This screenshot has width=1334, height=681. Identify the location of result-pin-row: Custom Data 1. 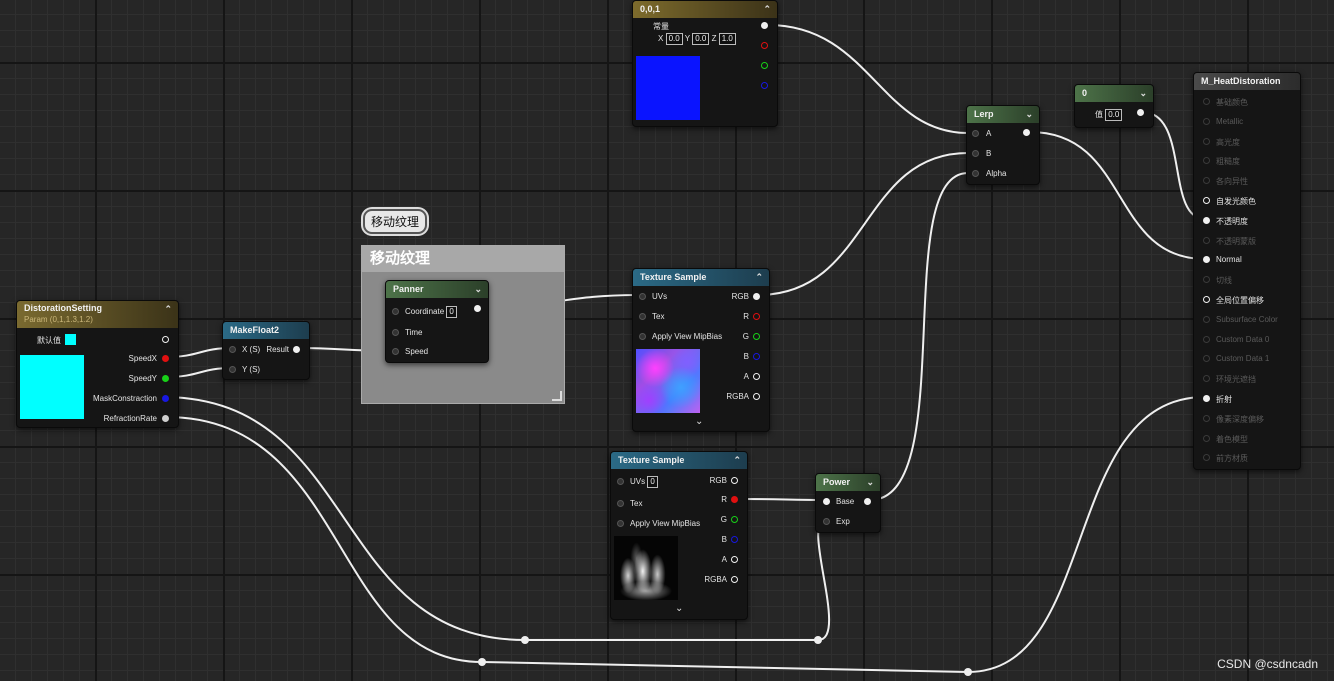
(1249, 359).